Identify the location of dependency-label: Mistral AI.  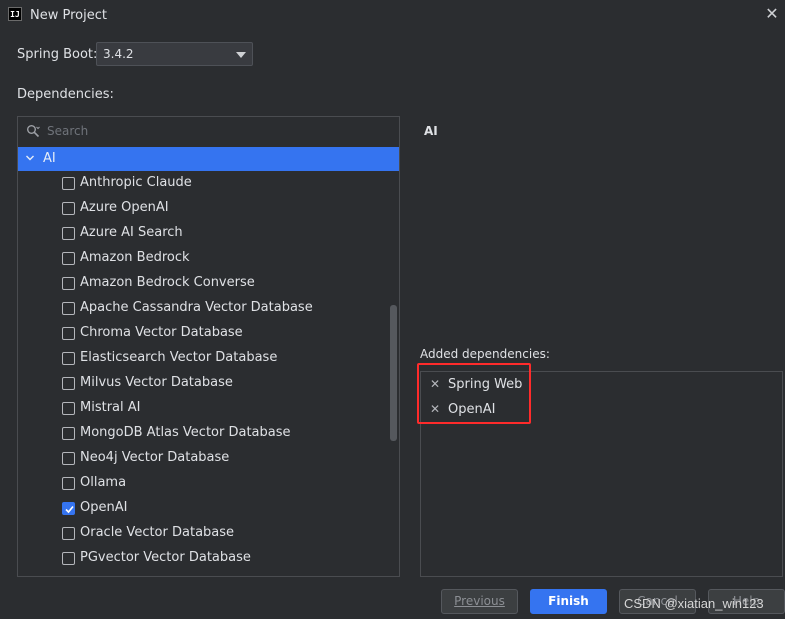
(110, 407).